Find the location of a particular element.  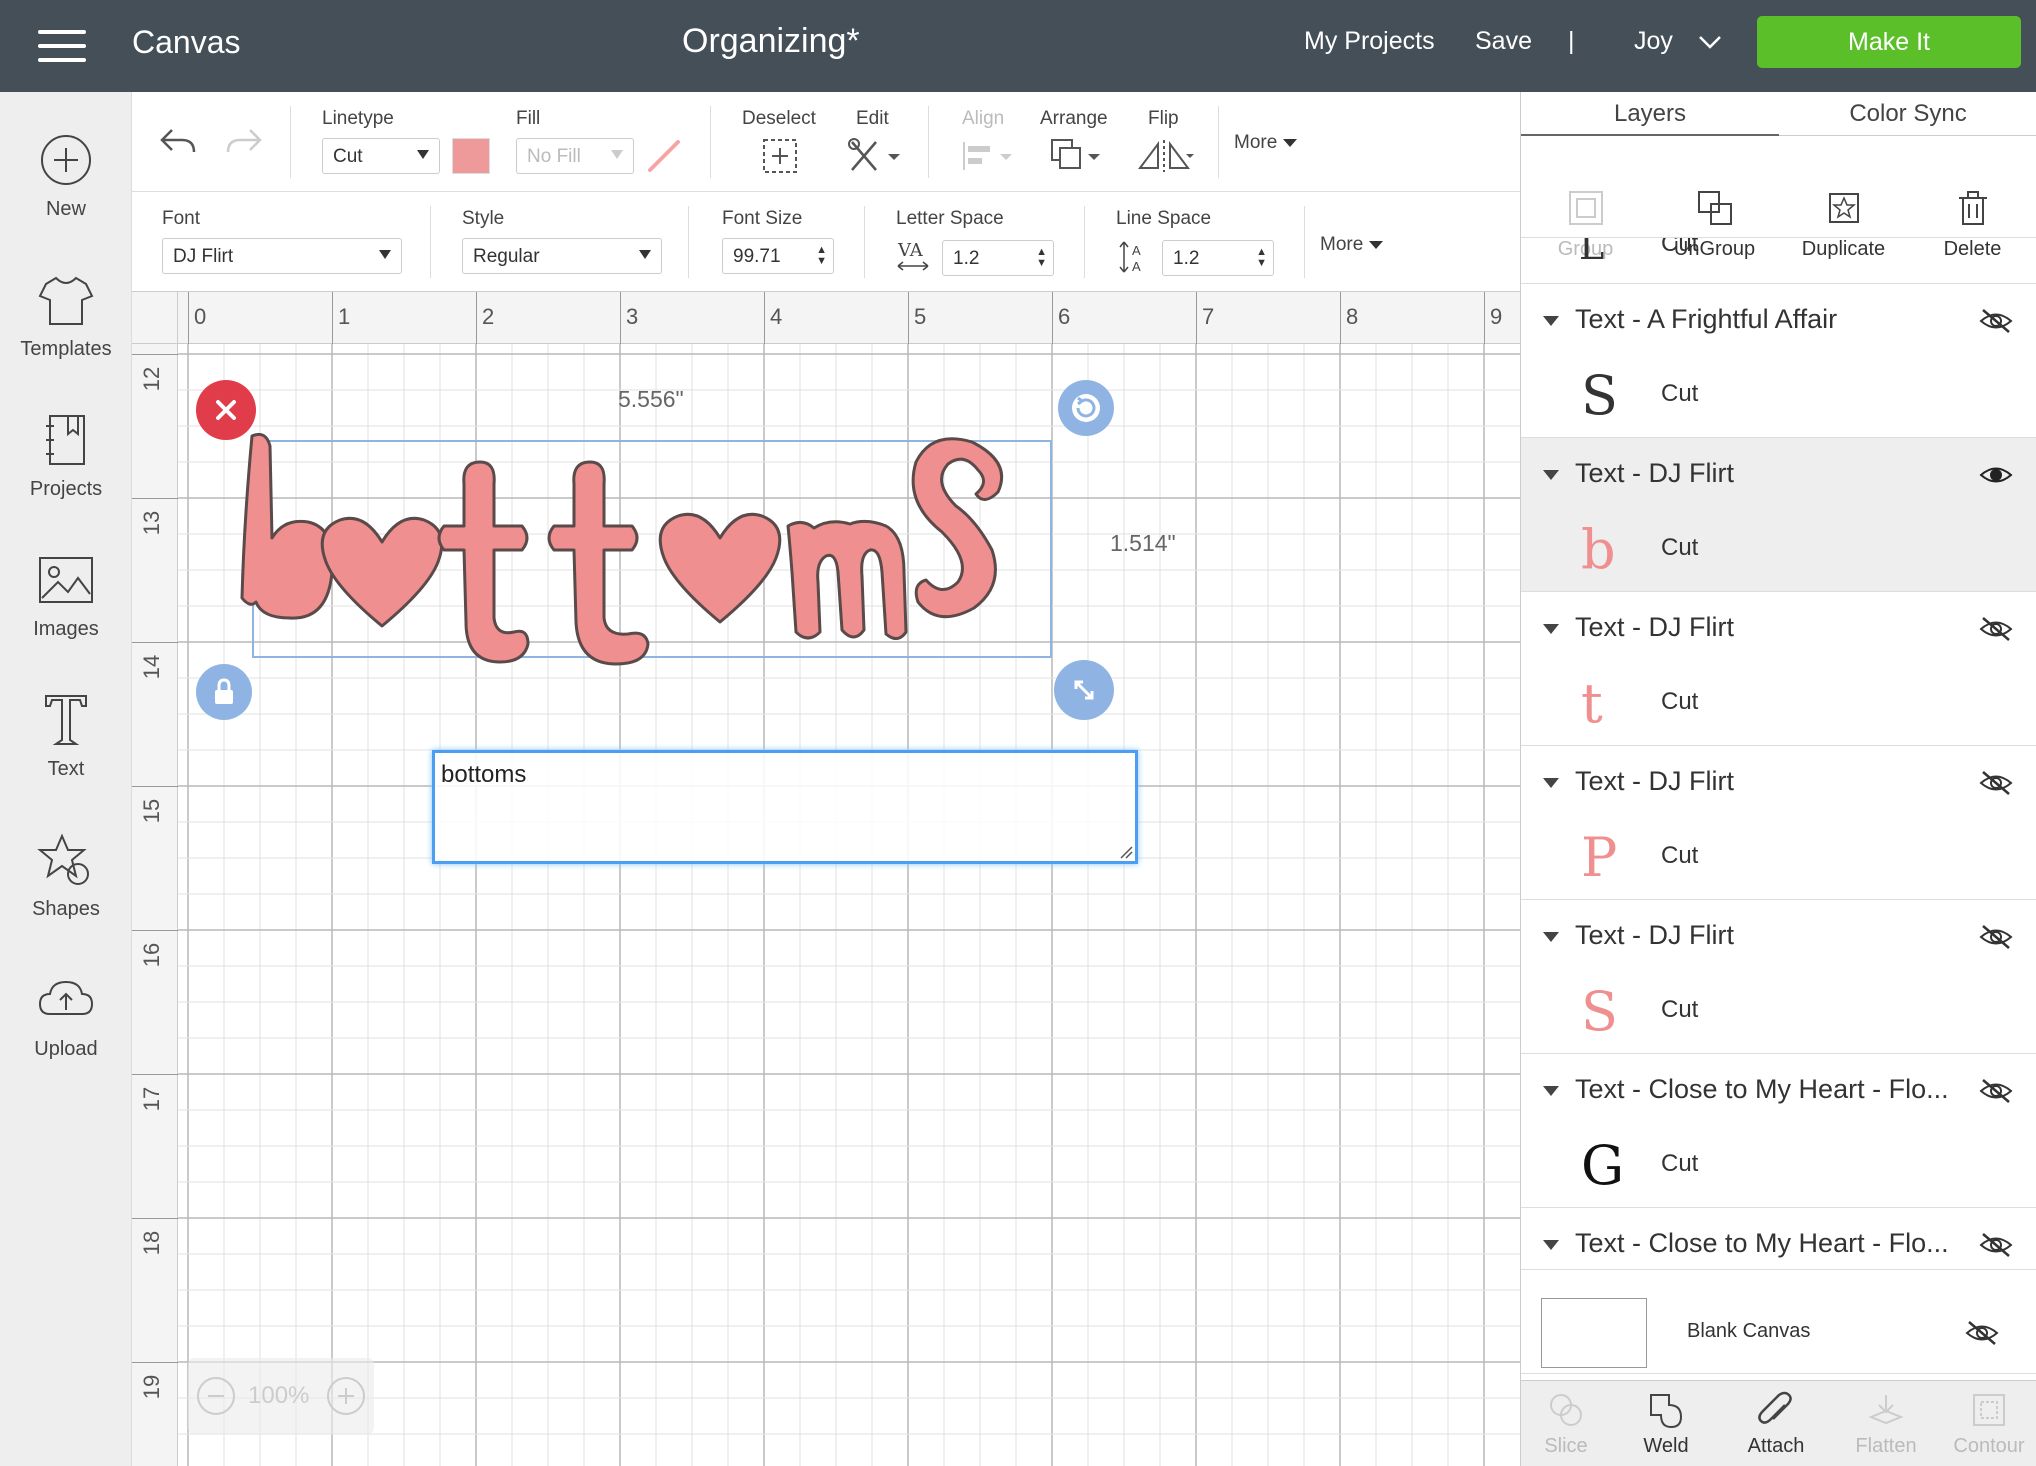

lock-handle is located at coordinates (224, 692).